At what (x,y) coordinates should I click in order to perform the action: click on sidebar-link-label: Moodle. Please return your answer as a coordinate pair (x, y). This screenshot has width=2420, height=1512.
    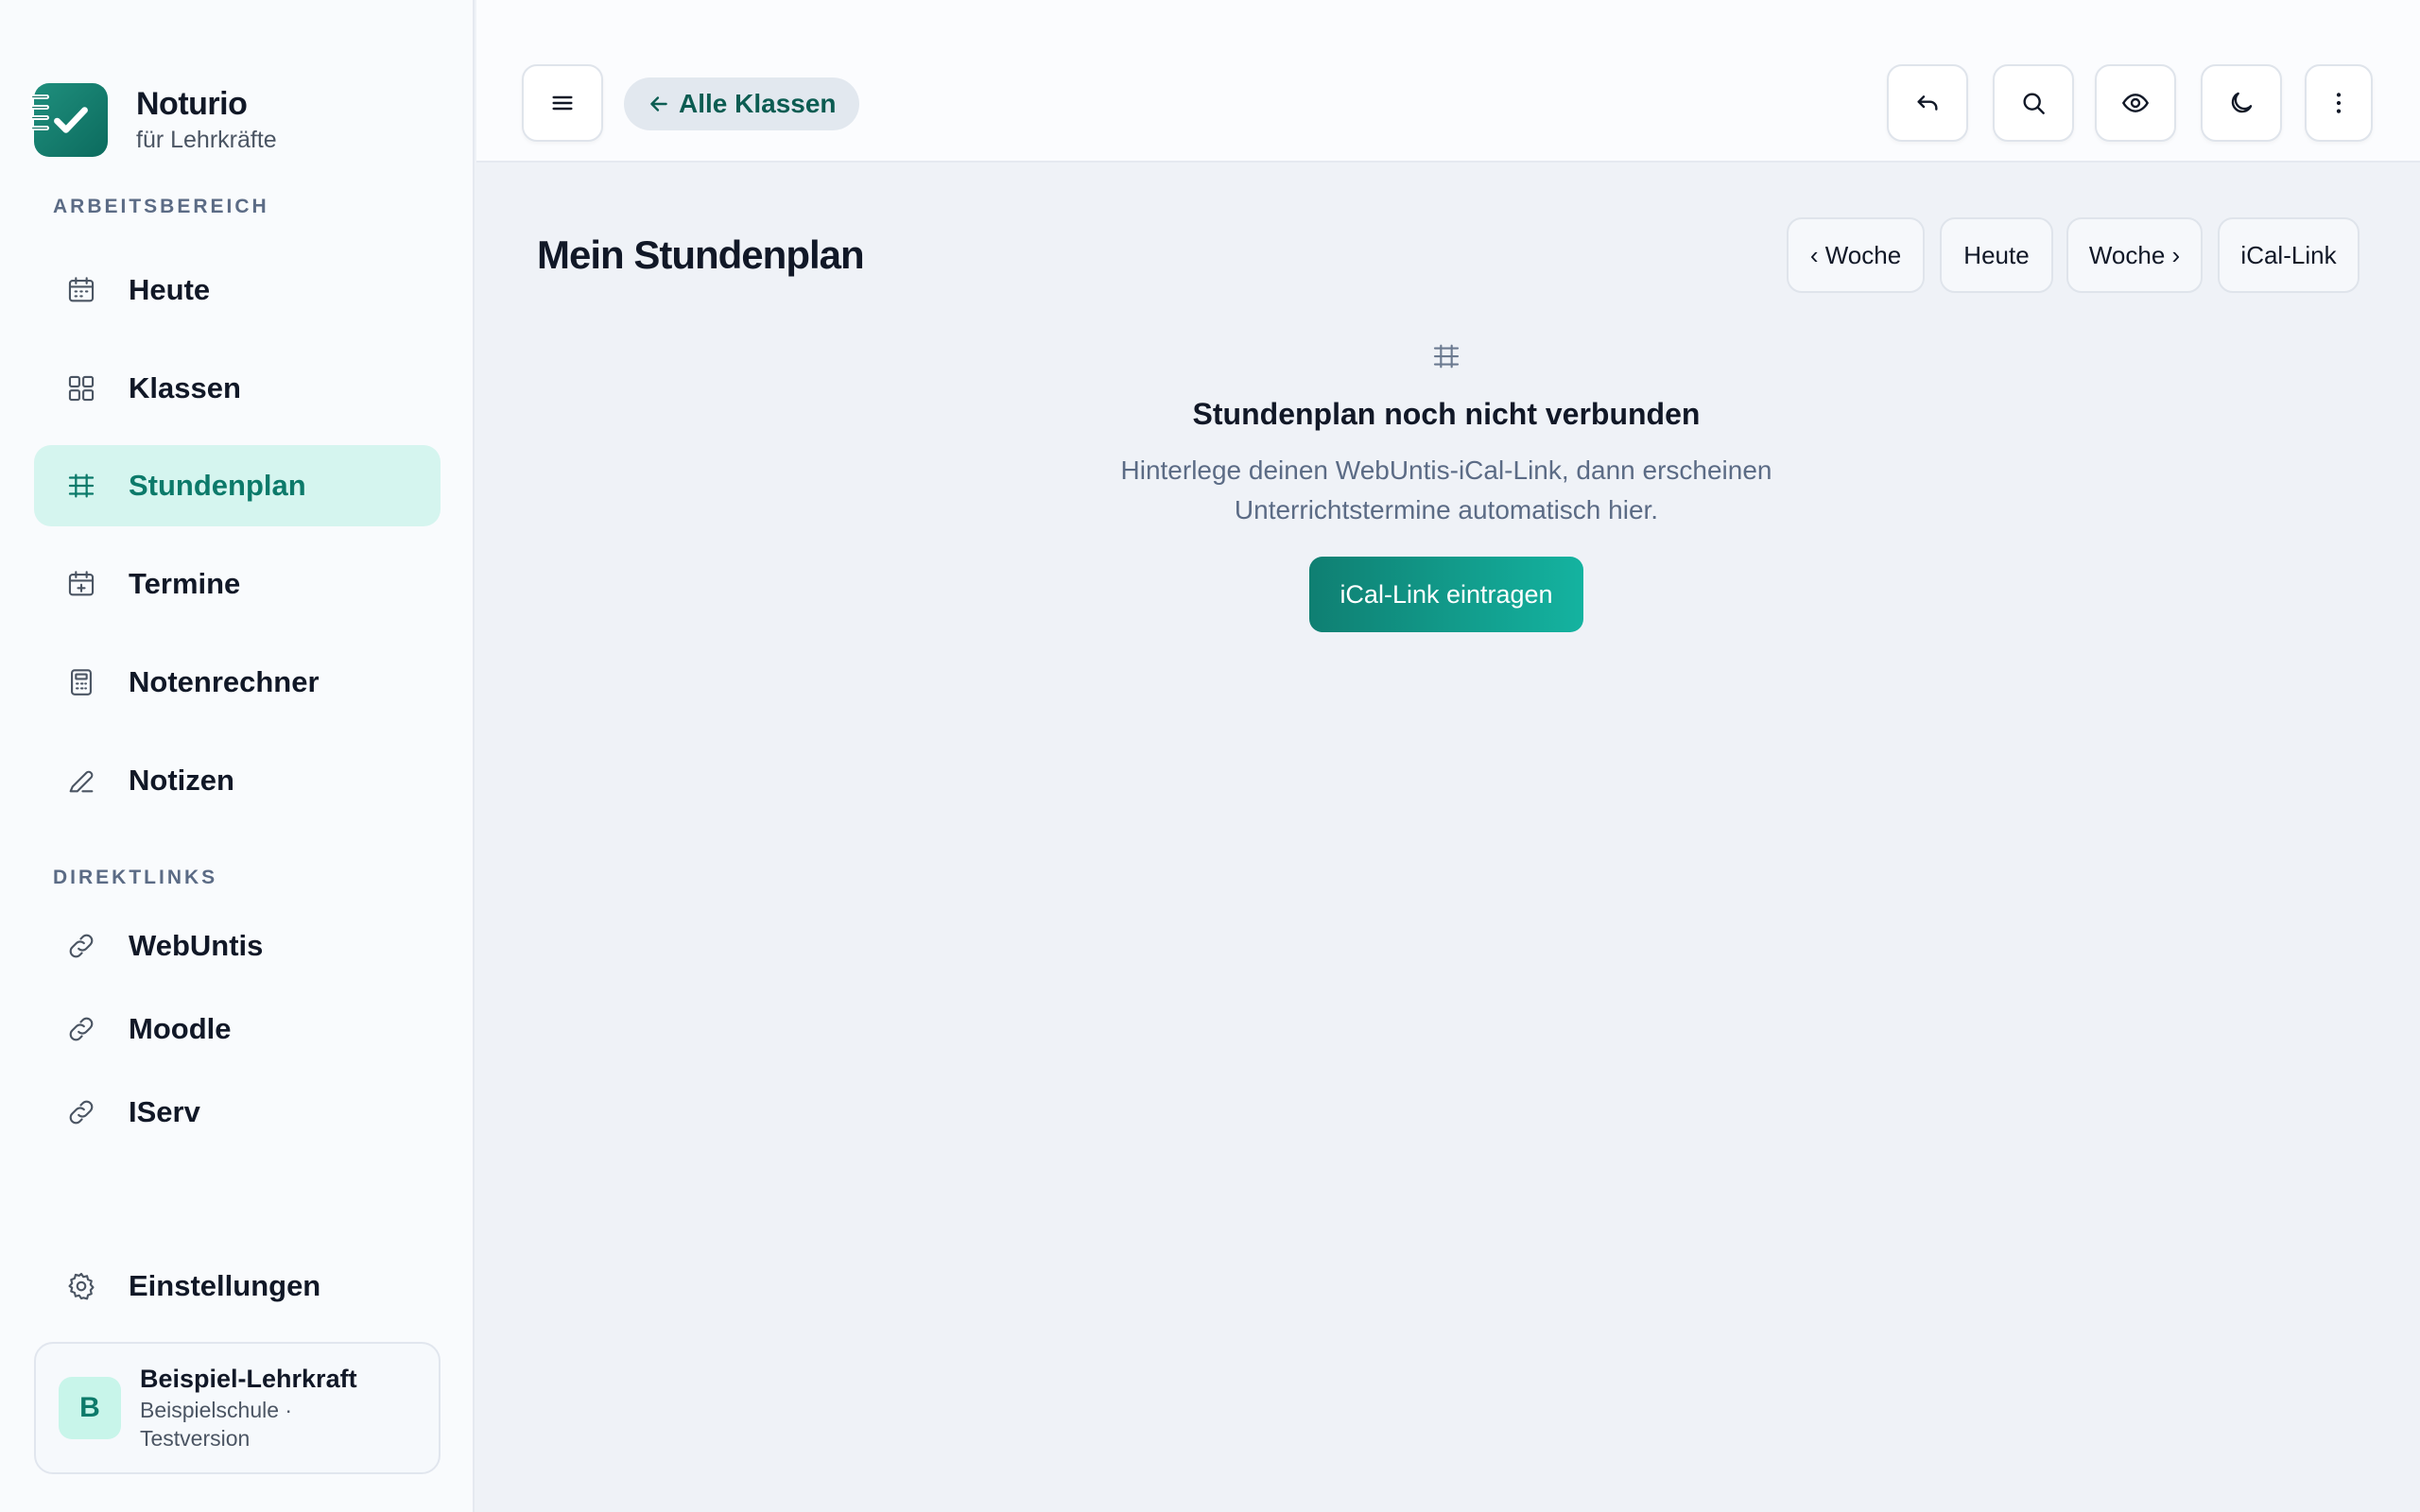
    Looking at the image, I should click on (180, 1028).